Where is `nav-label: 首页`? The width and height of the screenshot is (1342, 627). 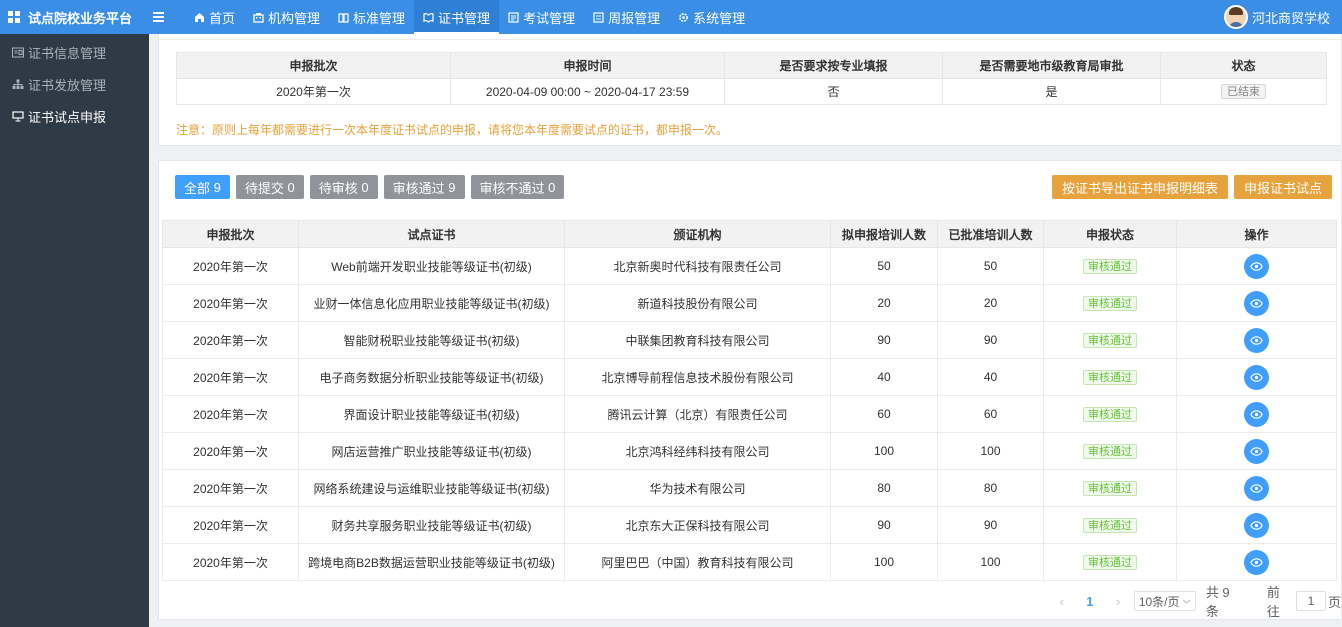 nav-label: 首页 is located at coordinates (222, 18).